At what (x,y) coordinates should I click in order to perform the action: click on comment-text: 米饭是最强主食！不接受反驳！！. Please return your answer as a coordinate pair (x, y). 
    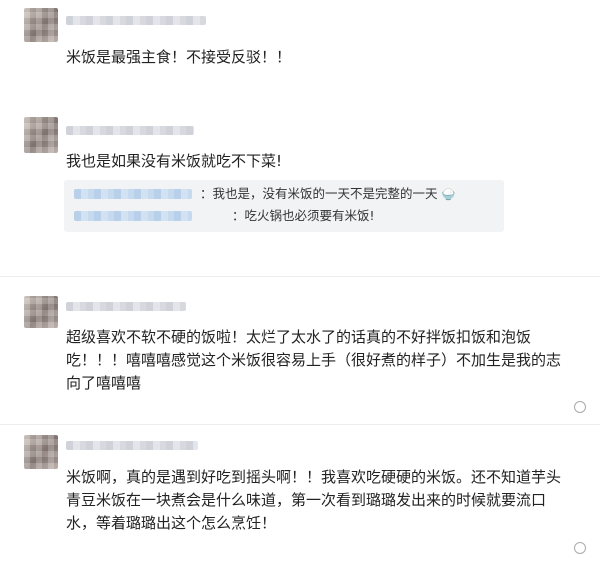
    Looking at the image, I should click on (179, 57).